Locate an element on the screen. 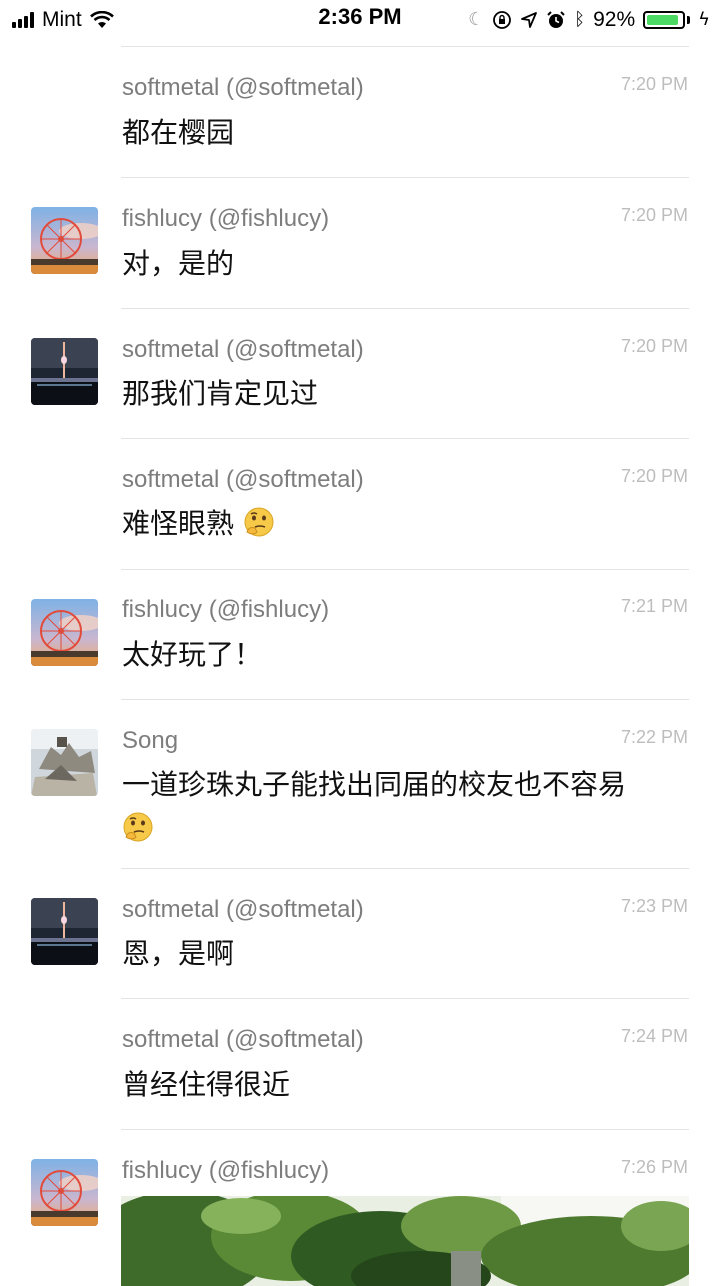  message-time: 7:22 PM is located at coordinates (654, 737).